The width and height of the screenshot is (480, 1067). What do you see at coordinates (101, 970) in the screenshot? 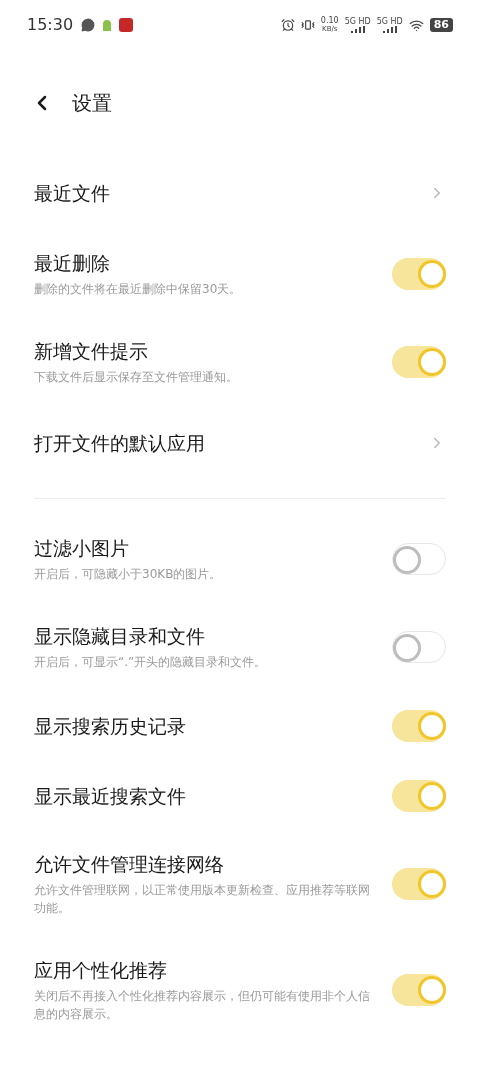
I see `setting-title: 应用个性化推荐` at bounding box center [101, 970].